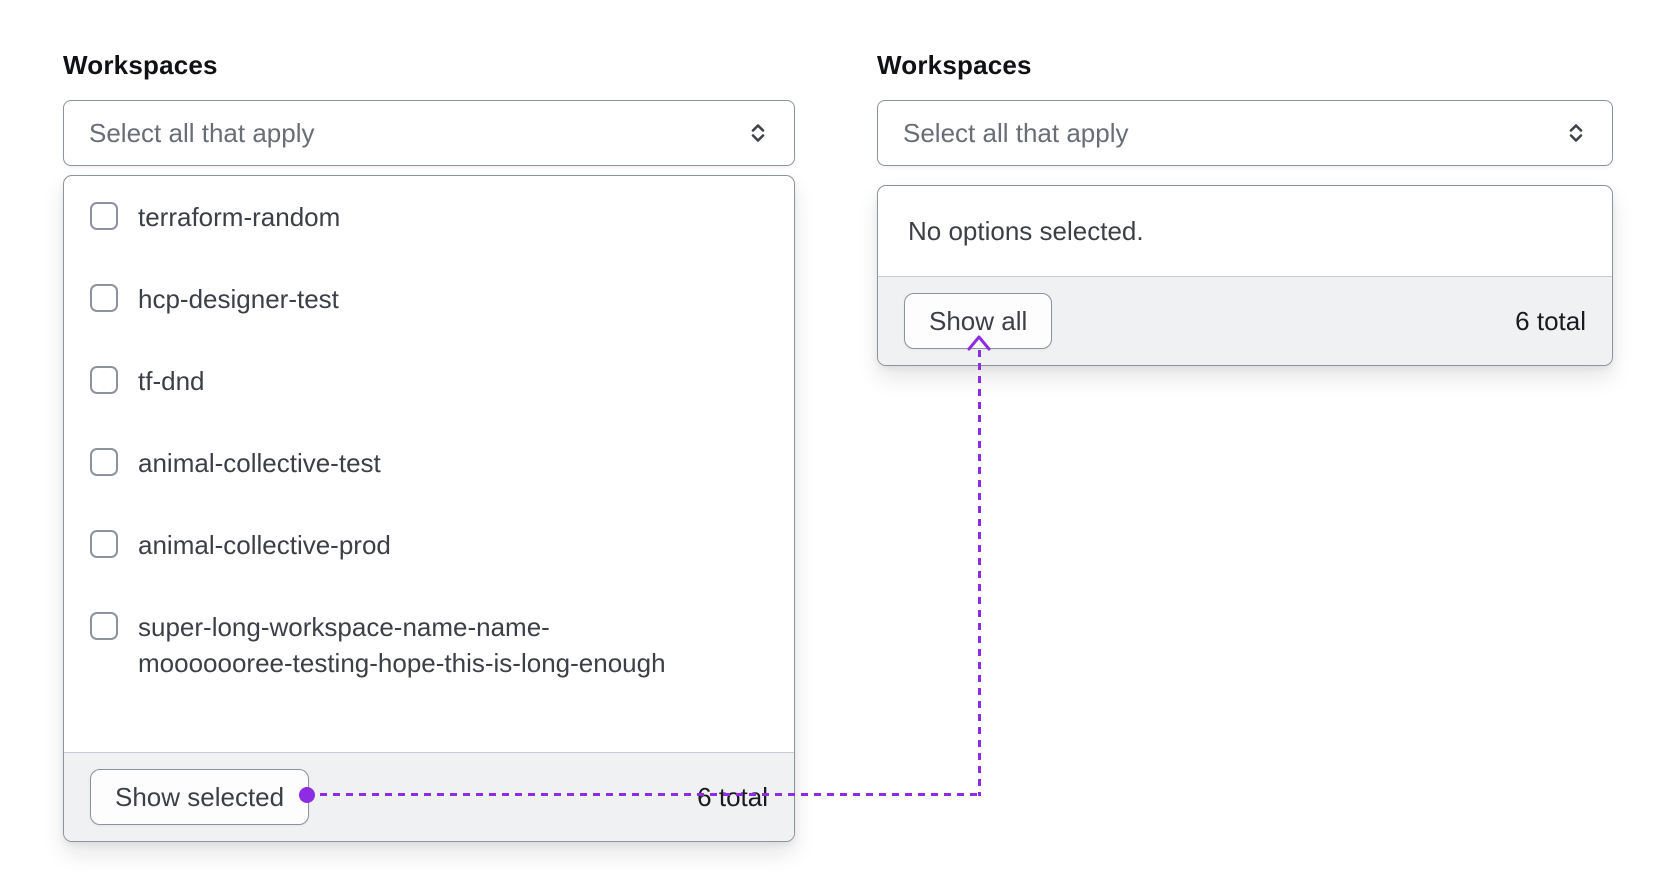 Image resolution: width=1672 pixels, height=892 pixels. I want to click on option-animal-collective-test: animal-collective-test, so click(429, 463).